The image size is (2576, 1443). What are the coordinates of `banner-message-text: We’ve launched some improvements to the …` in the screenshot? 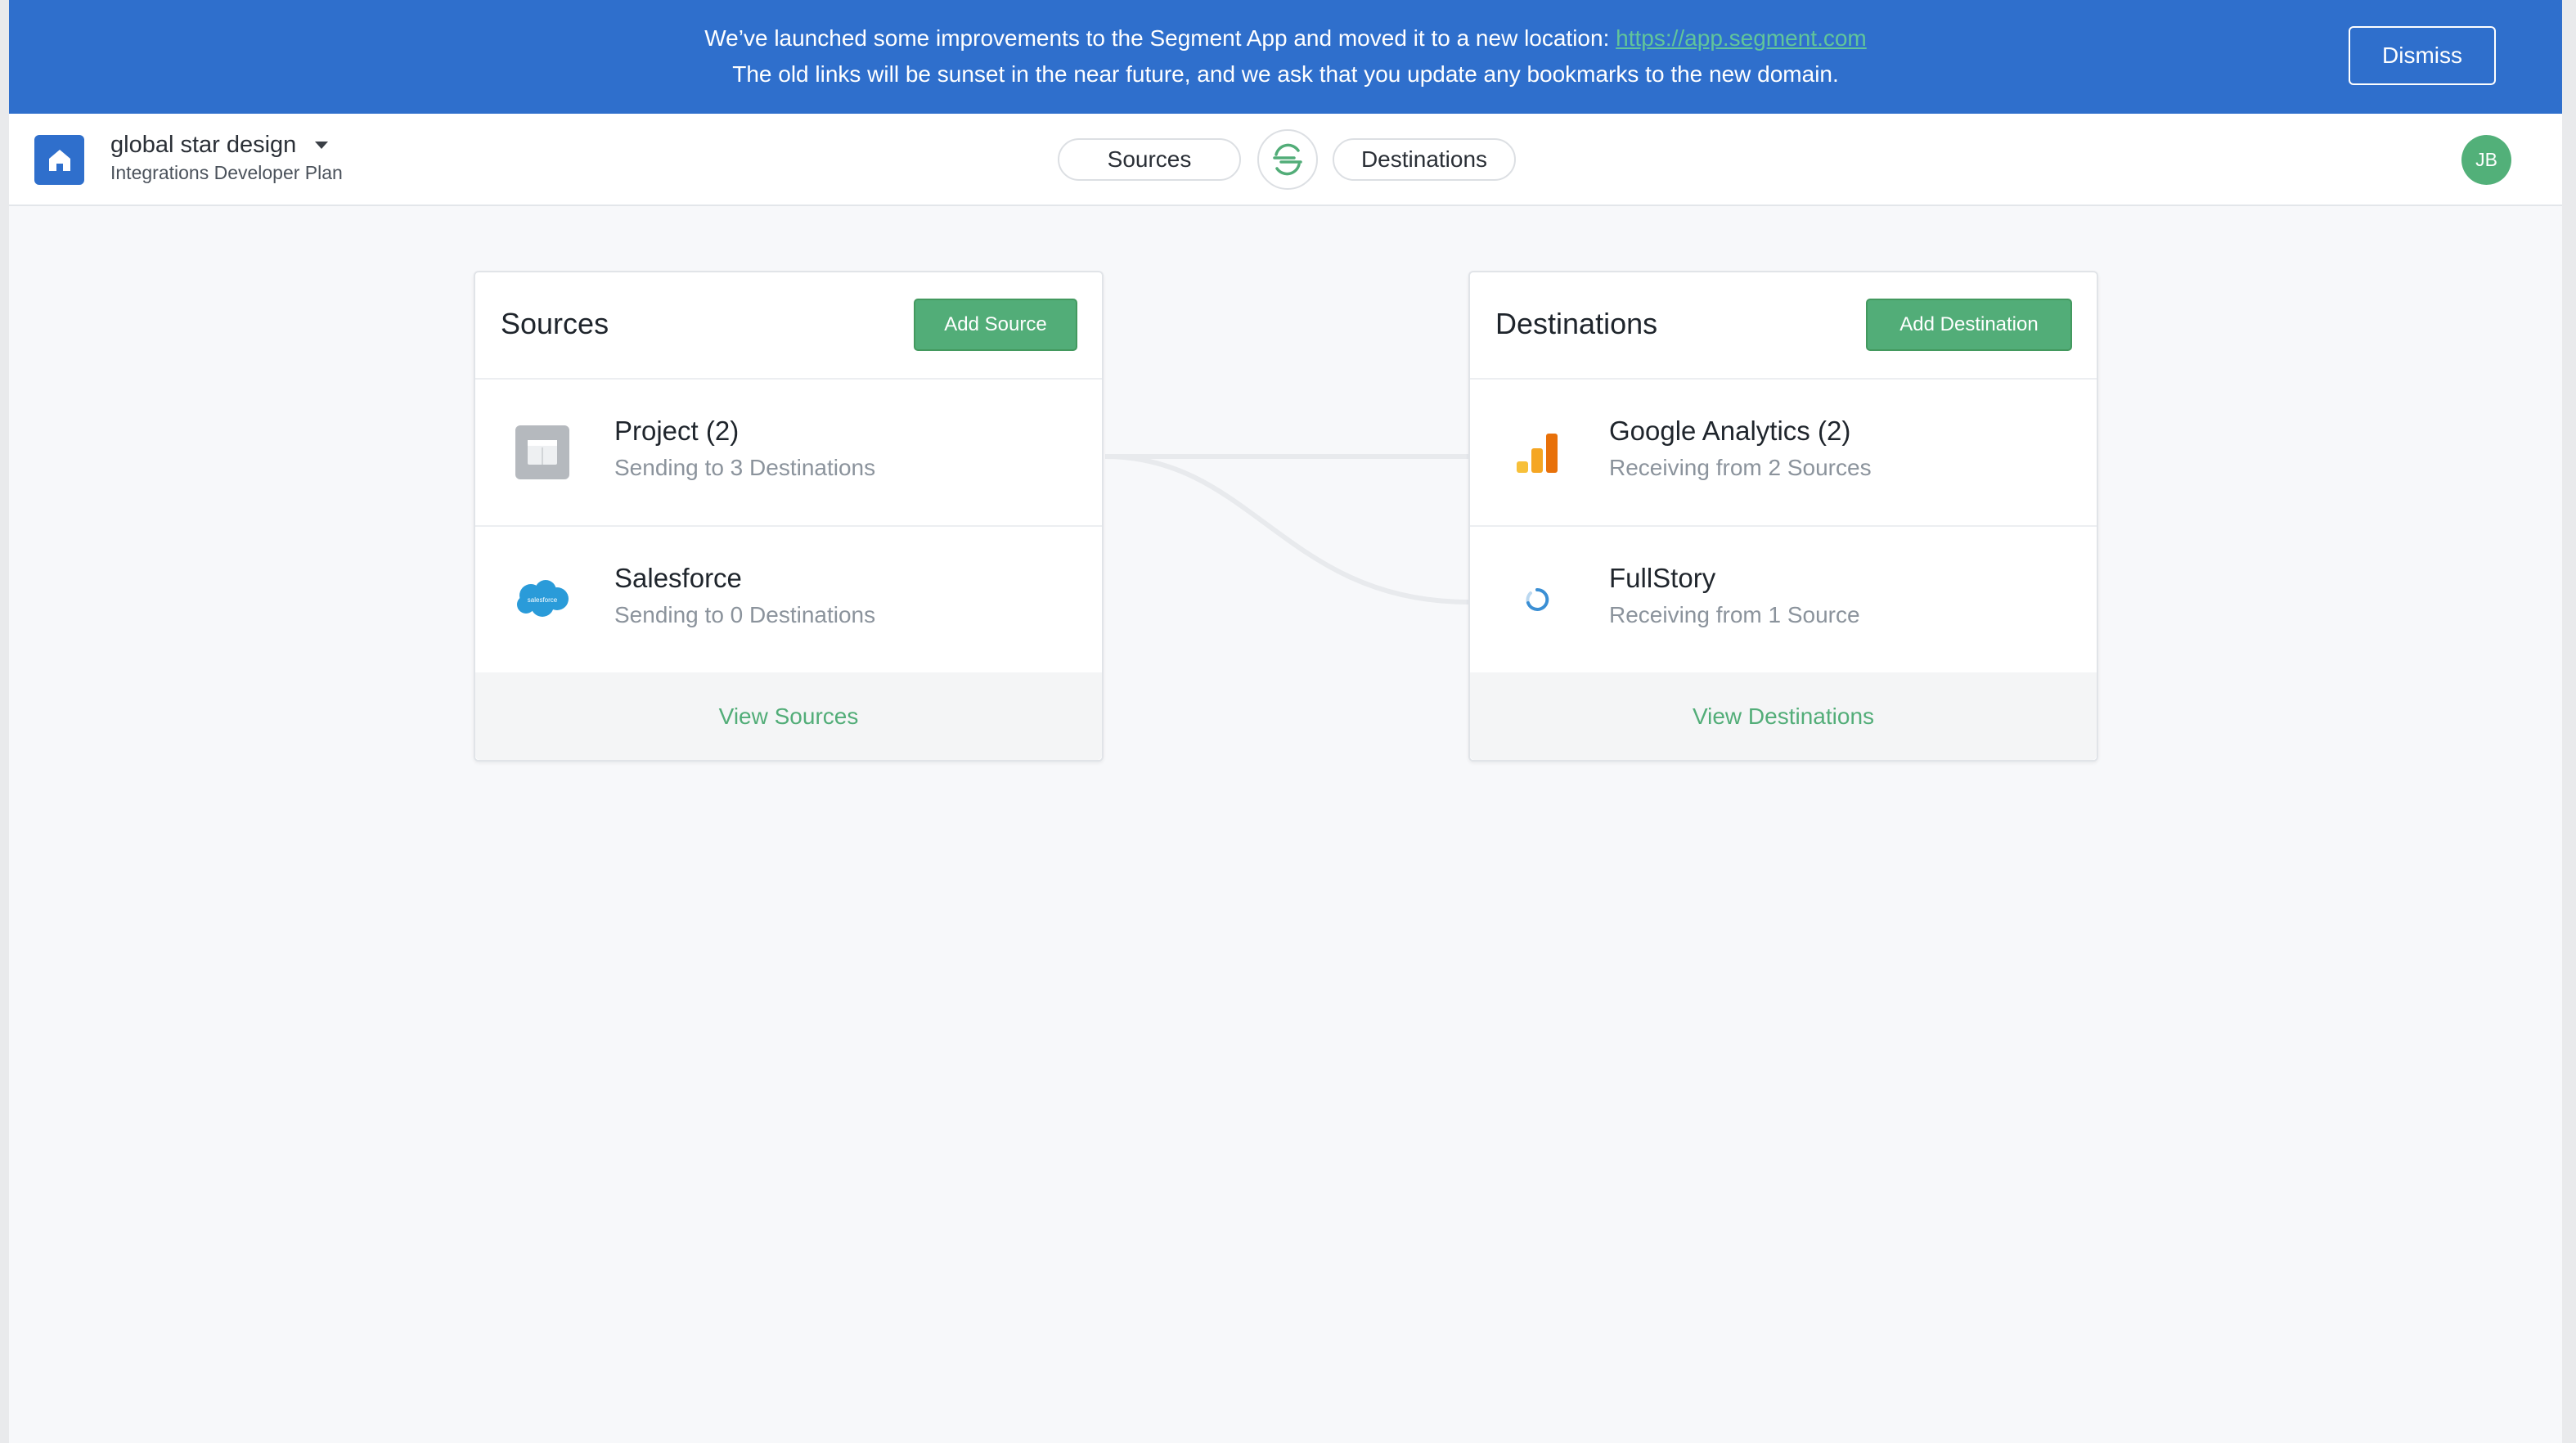 It's located at (1160, 38).